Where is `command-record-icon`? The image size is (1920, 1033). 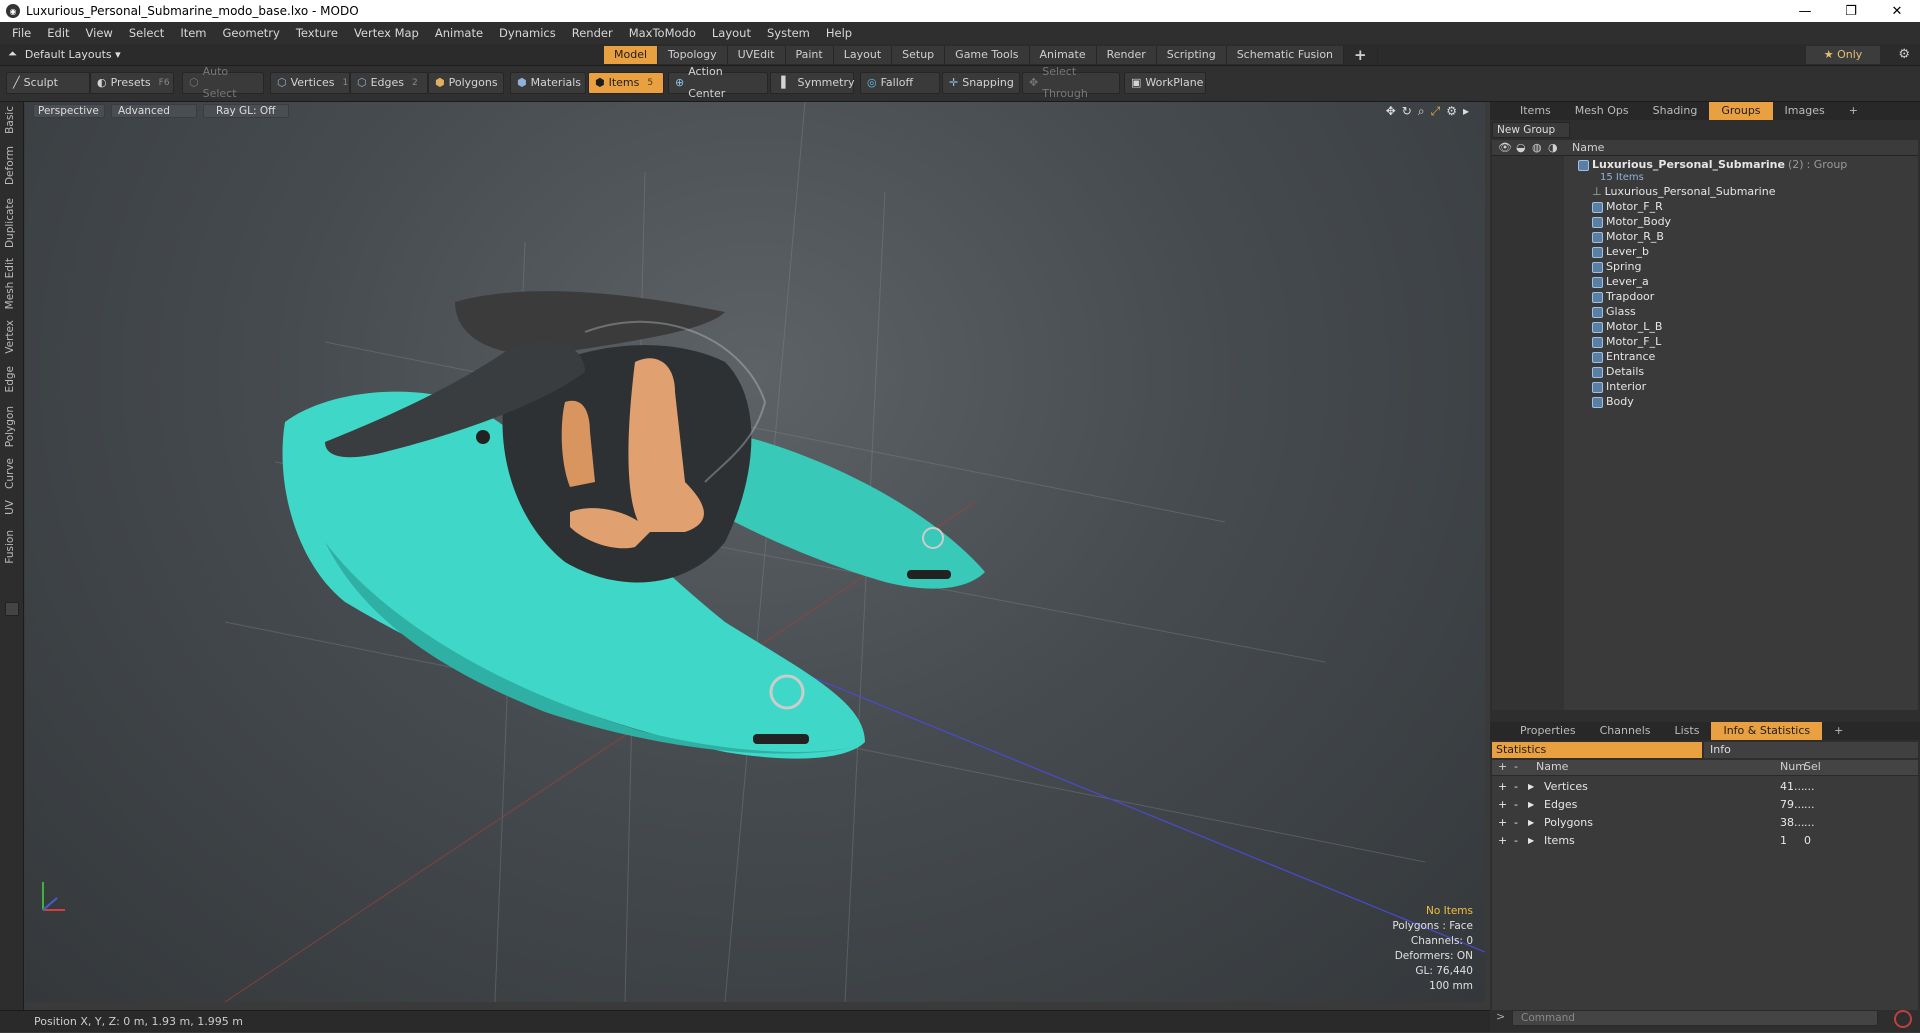 command-record-icon is located at coordinates (1903, 1019).